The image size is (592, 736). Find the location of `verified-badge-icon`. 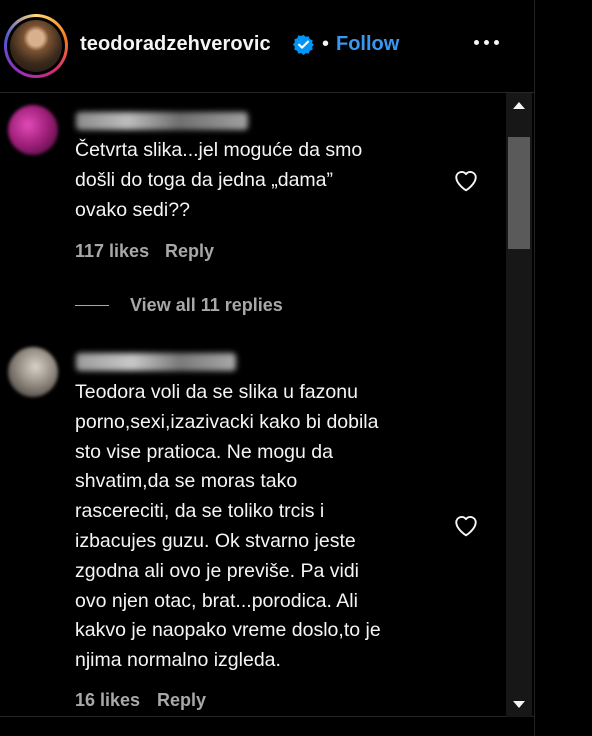

verified-badge-icon is located at coordinates (303, 44).